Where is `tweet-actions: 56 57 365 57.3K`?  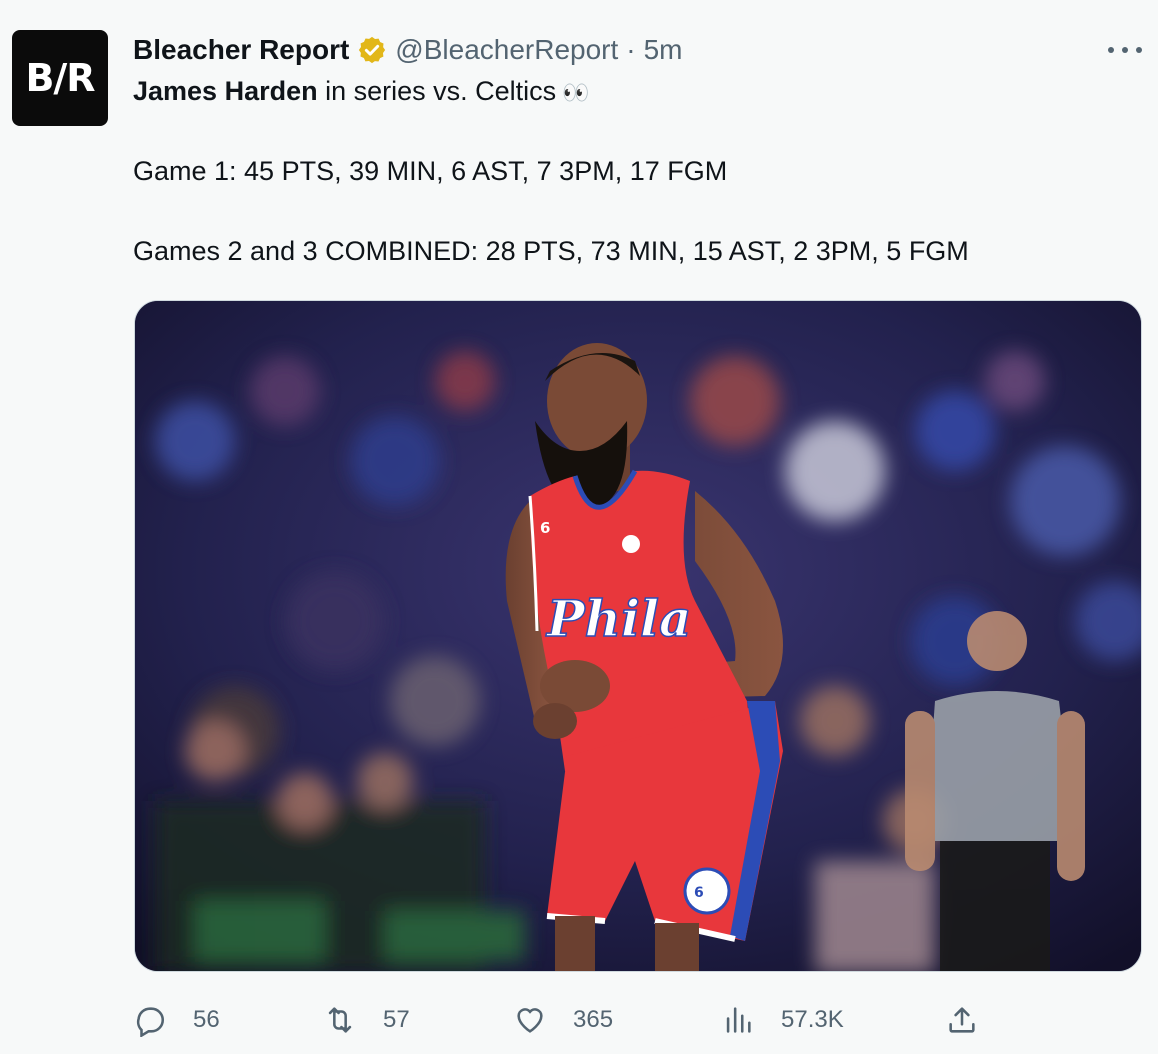 tweet-actions: 56 57 365 57.3K is located at coordinates (638, 1020).